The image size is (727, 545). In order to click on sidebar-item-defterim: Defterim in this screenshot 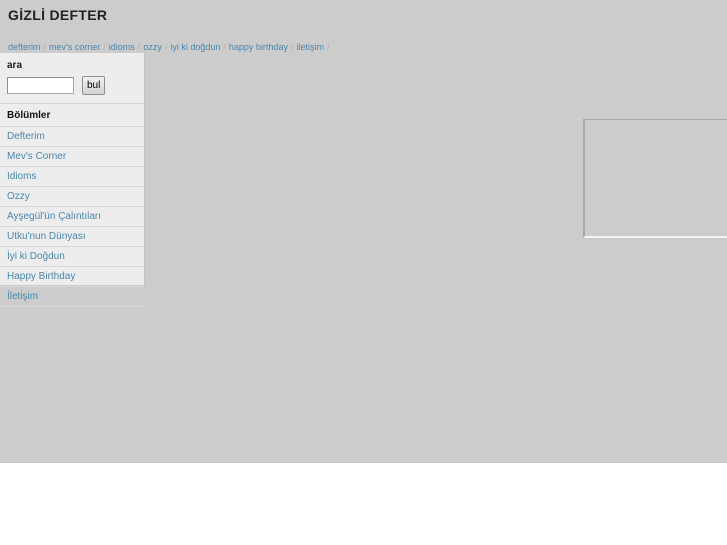, I will do `click(72, 136)`.